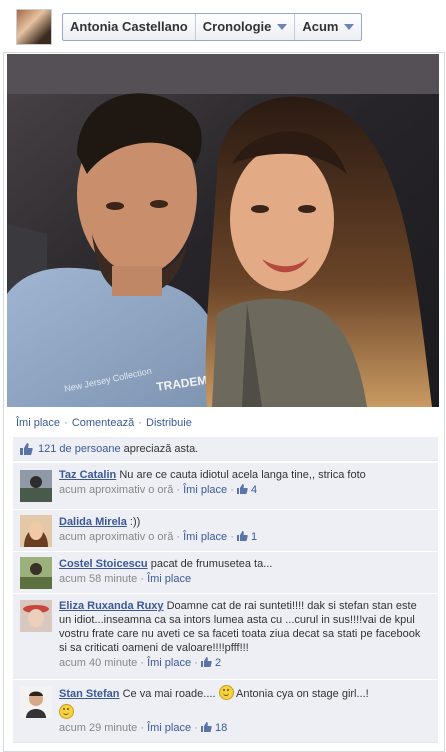 This screenshot has width=446, height=752. I want to click on comment-link: Comentează, so click(103, 423).